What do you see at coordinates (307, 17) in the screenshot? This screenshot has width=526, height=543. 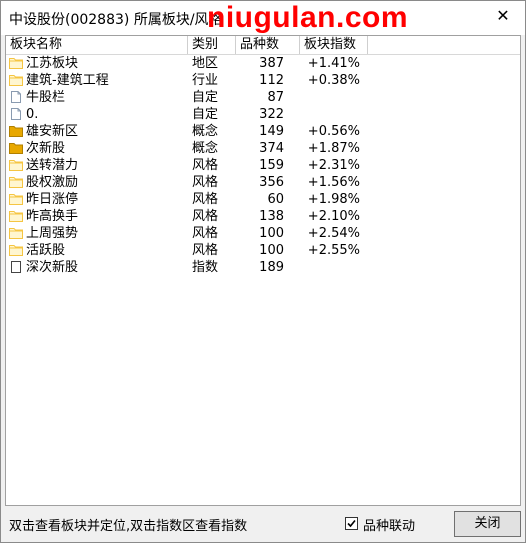 I see `watermark: niugulan.com` at bounding box center [307, 17].